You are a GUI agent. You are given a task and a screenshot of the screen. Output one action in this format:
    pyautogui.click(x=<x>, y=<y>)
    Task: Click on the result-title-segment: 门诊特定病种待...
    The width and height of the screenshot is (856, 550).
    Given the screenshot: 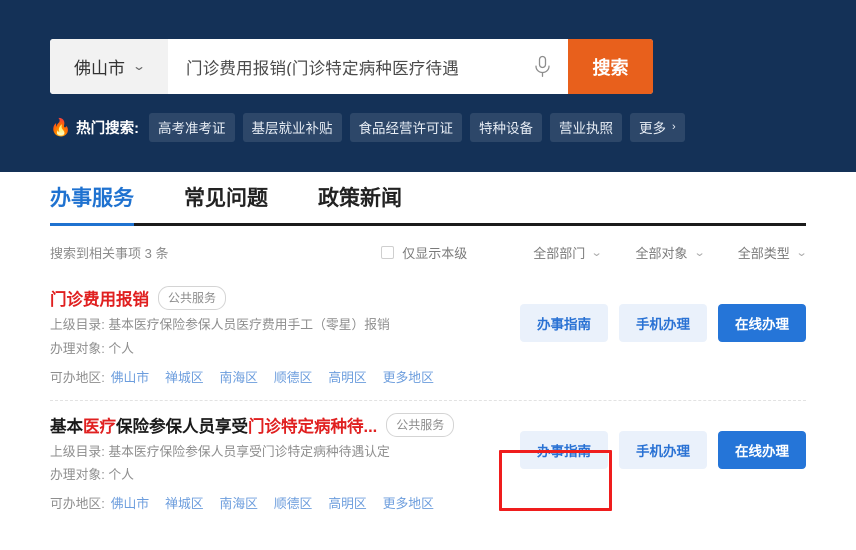 What is the action you would take?
    pyautogui.click(x=313, y=426)
    